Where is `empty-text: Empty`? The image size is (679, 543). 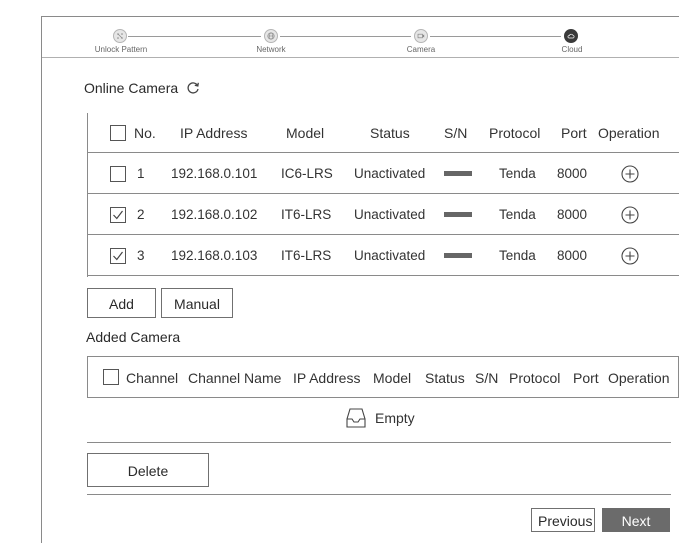
empty-text: Empty is located at coordinates (395, 418).